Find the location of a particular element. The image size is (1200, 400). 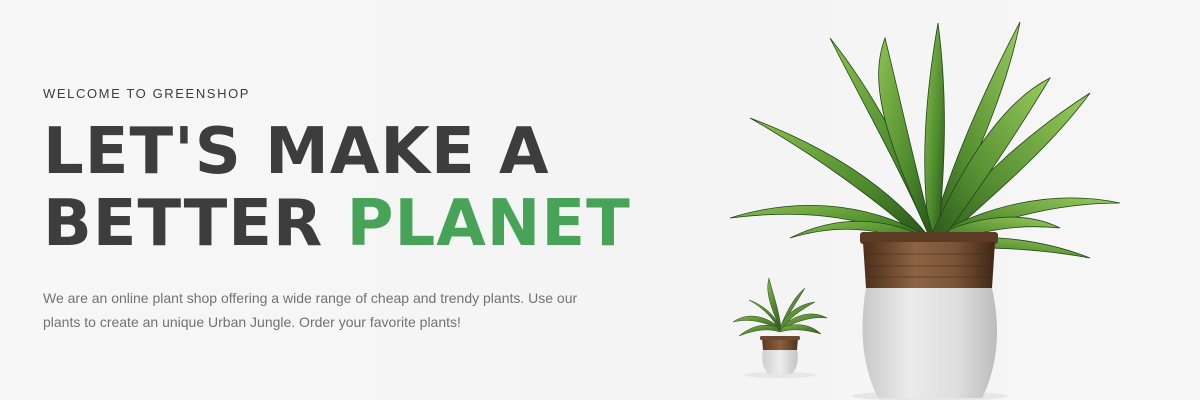

headline-line-2: BETTER PLANET is located at coordinates (353, 224).